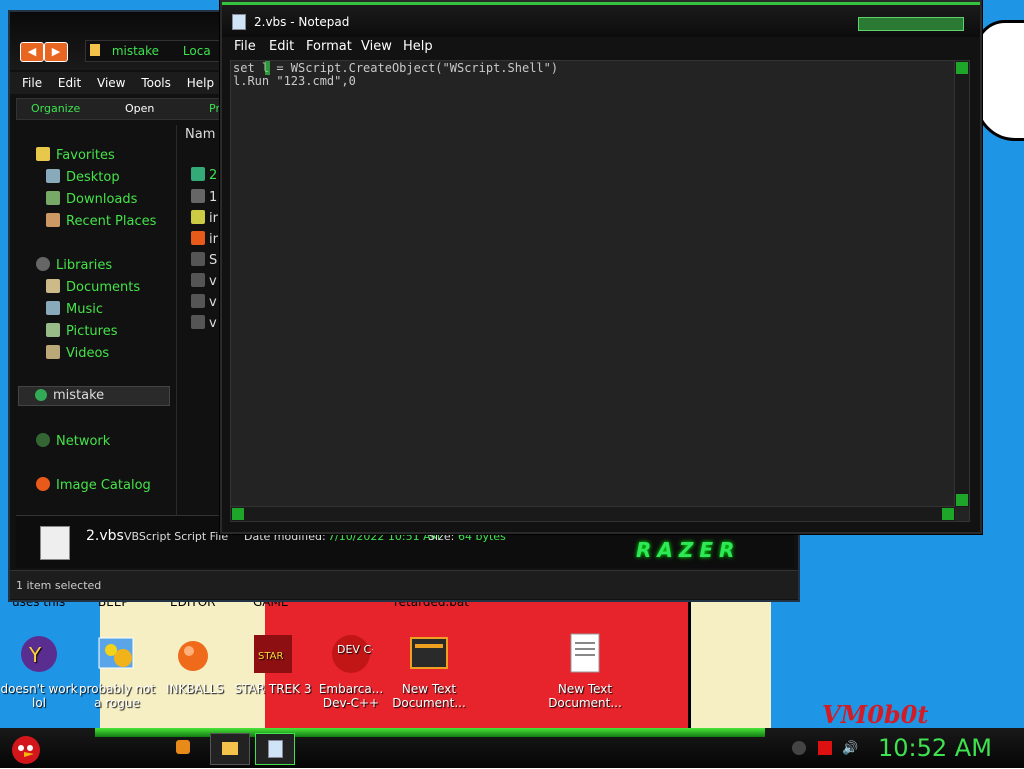 The image size is (1024, 769). Describe the element at coordinates (93, 287) in the screenshot. I see `nav-documents: Documents` at that location.